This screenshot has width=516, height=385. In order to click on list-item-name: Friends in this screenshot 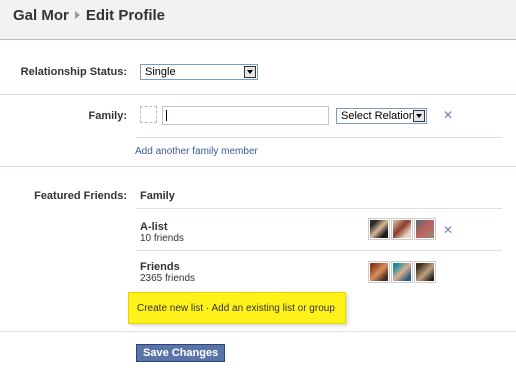, I will do `click(160, 267)`.